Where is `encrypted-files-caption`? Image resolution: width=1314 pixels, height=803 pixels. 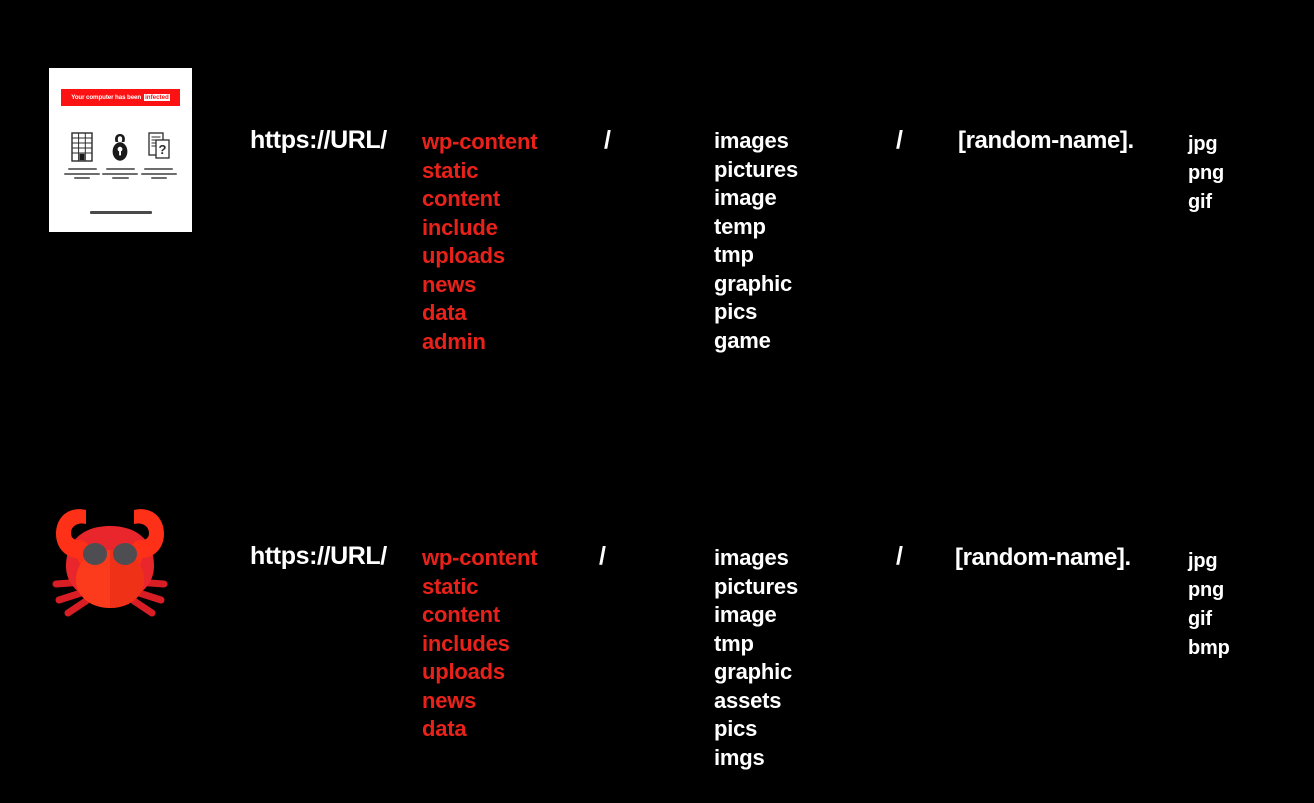 encrypted-files-caption is located at coordinates (82, 173).